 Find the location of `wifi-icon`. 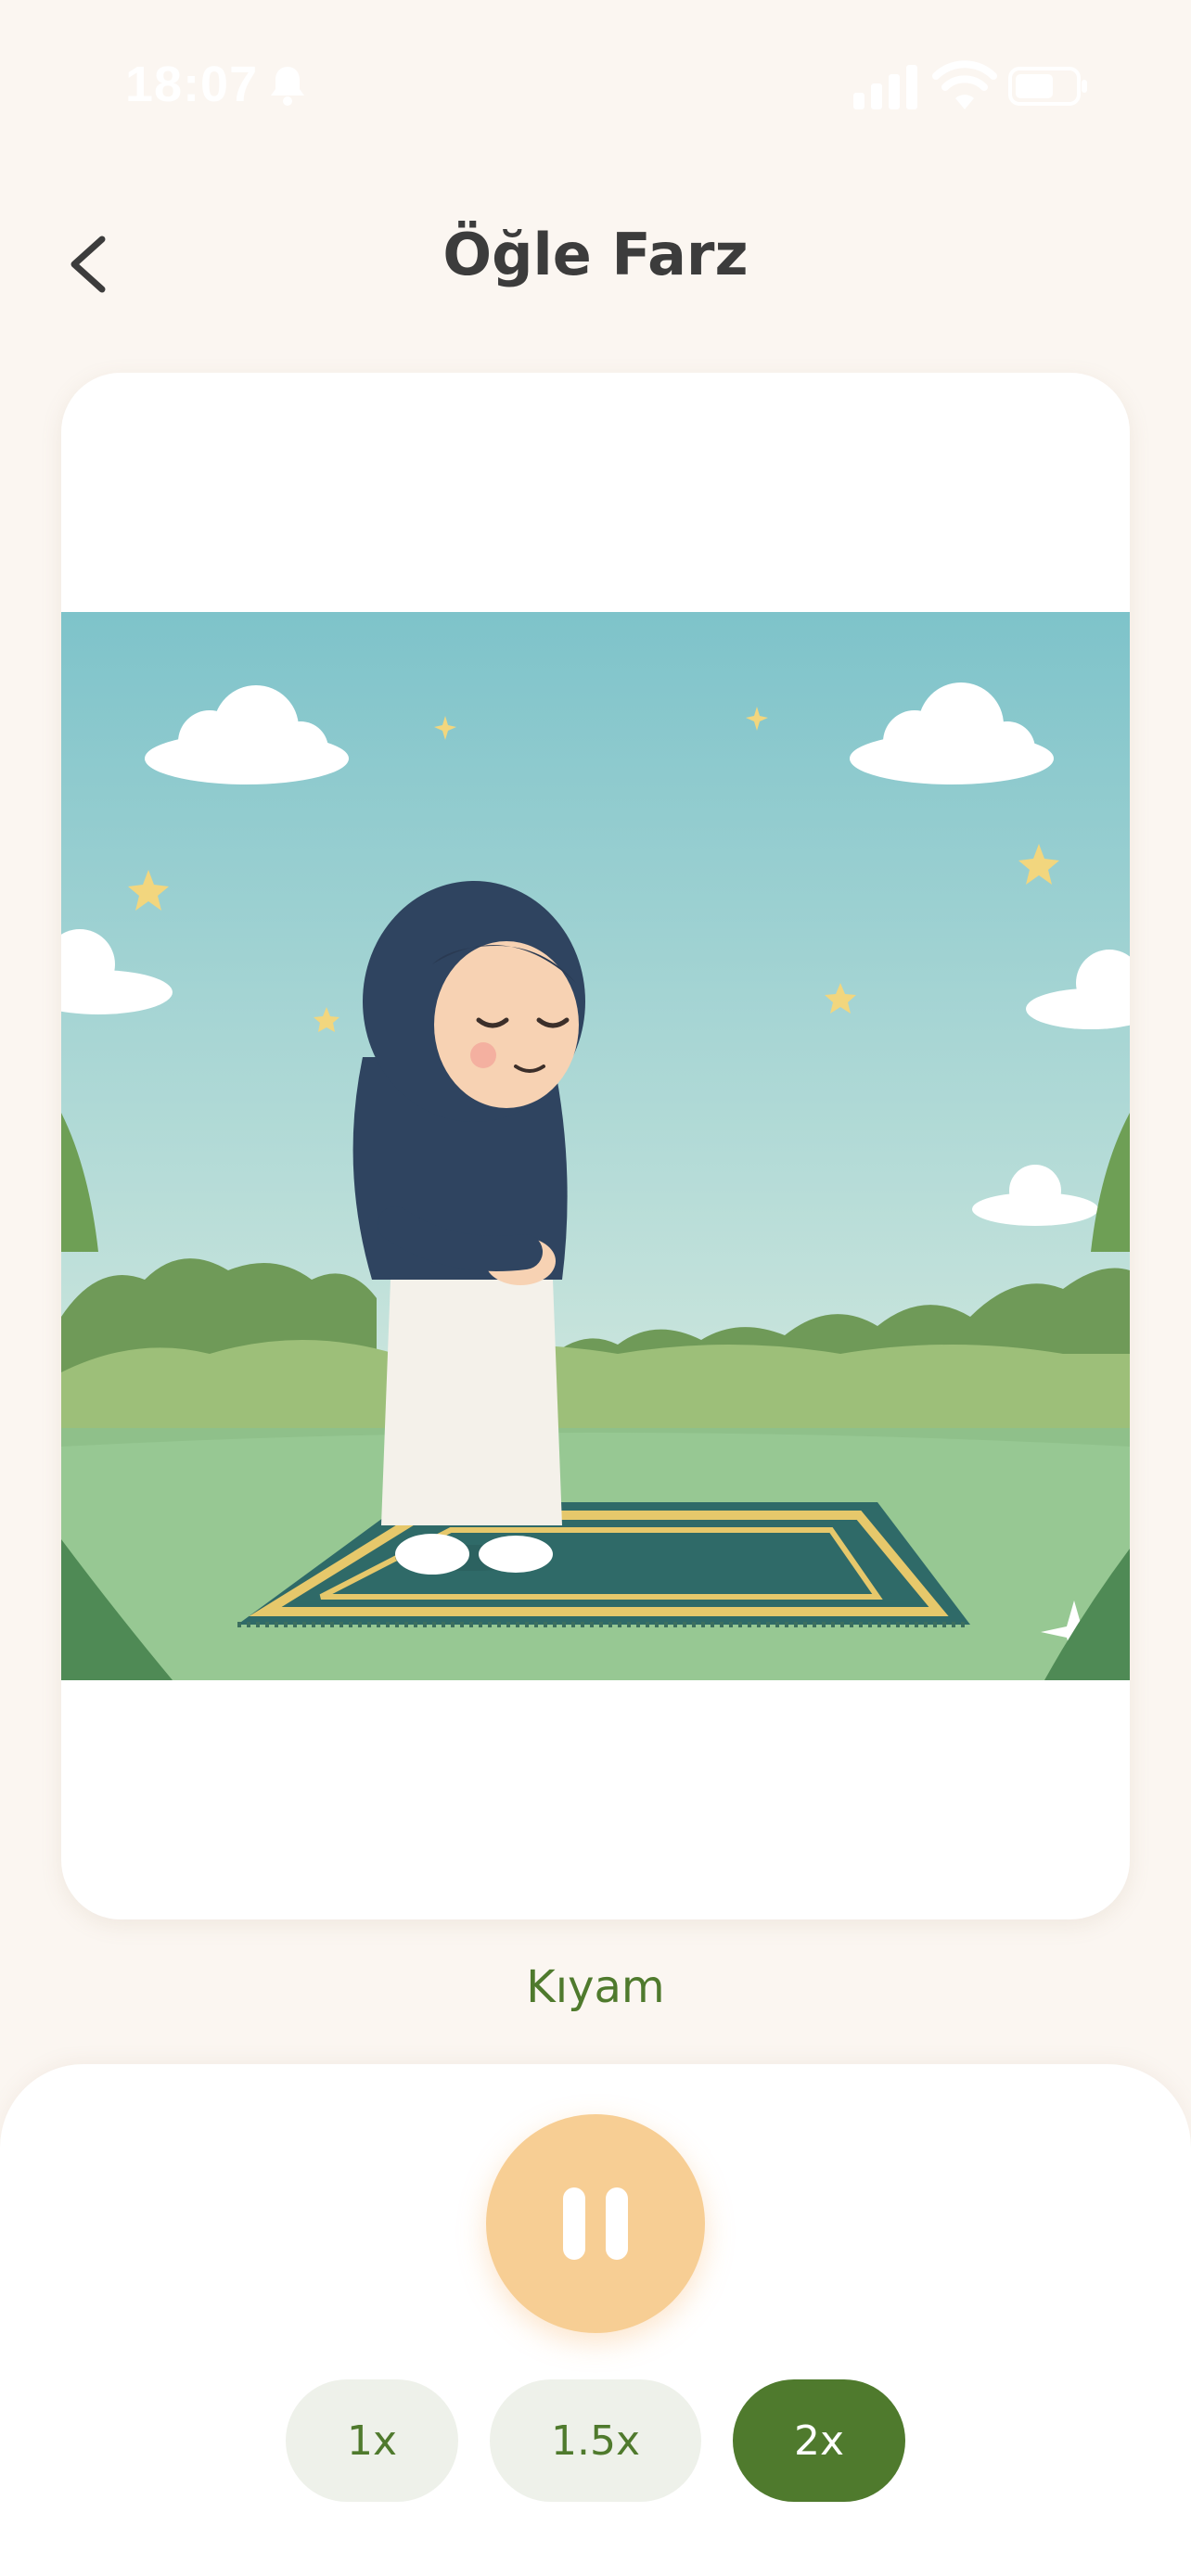

wifi-icon is located at coordinates (964, 84).